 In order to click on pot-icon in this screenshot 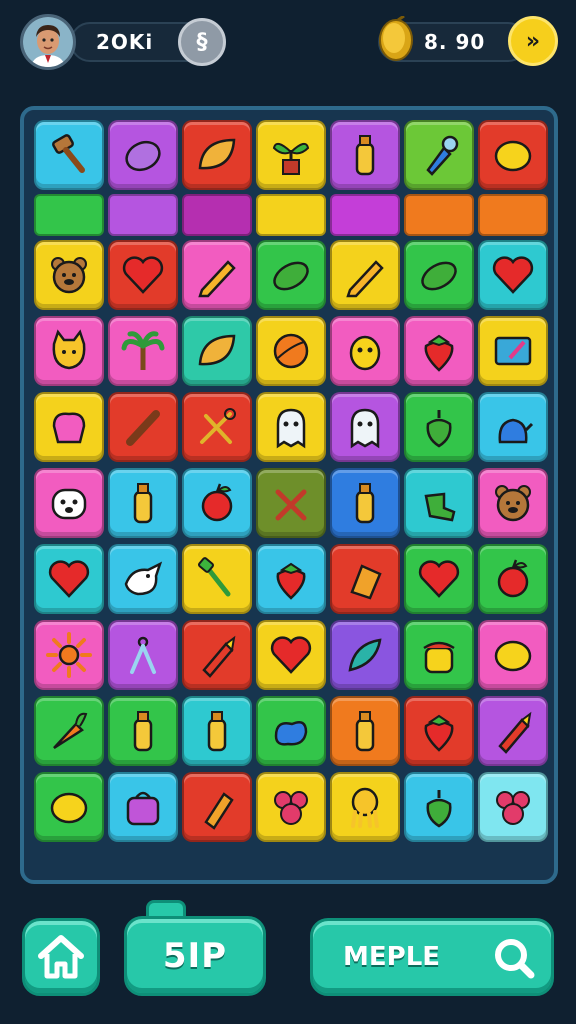, I will do `click(439, 657)`.